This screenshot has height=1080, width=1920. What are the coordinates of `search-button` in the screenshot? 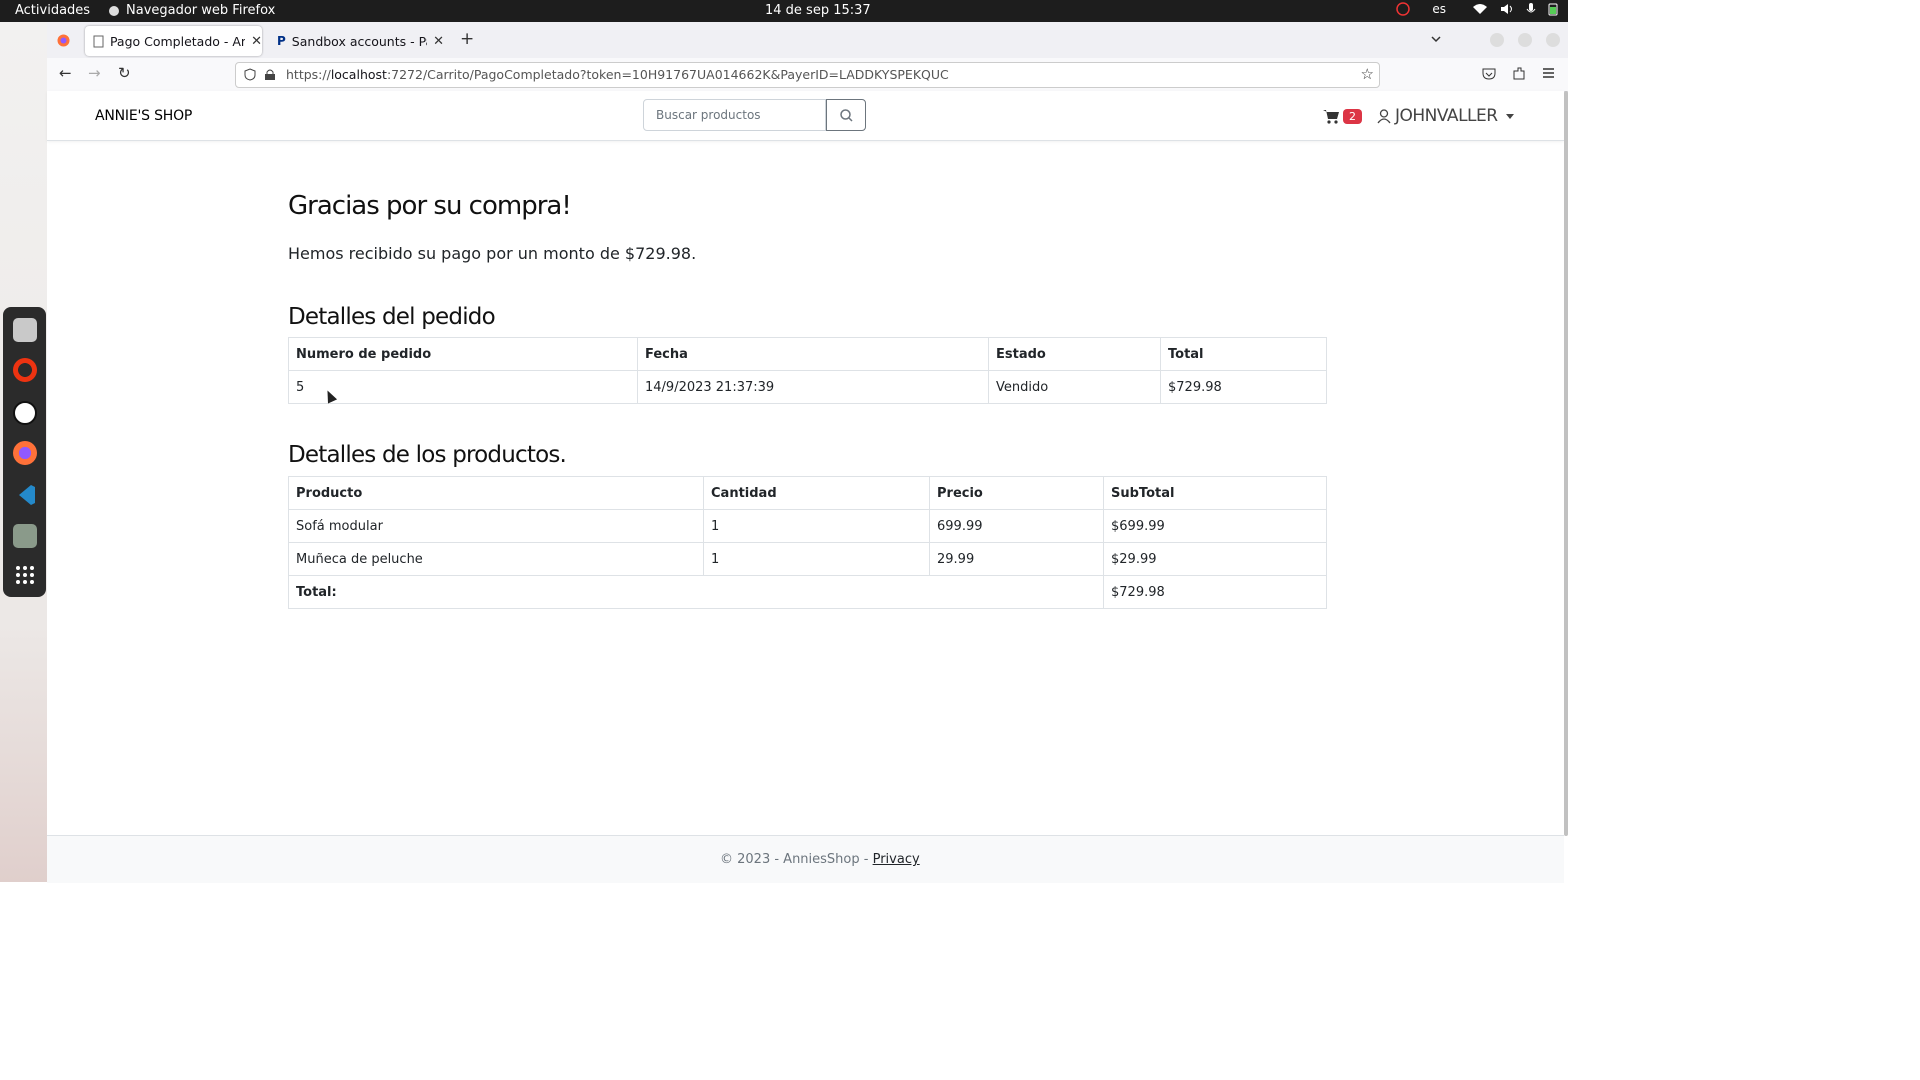 It's located at (846, 115).